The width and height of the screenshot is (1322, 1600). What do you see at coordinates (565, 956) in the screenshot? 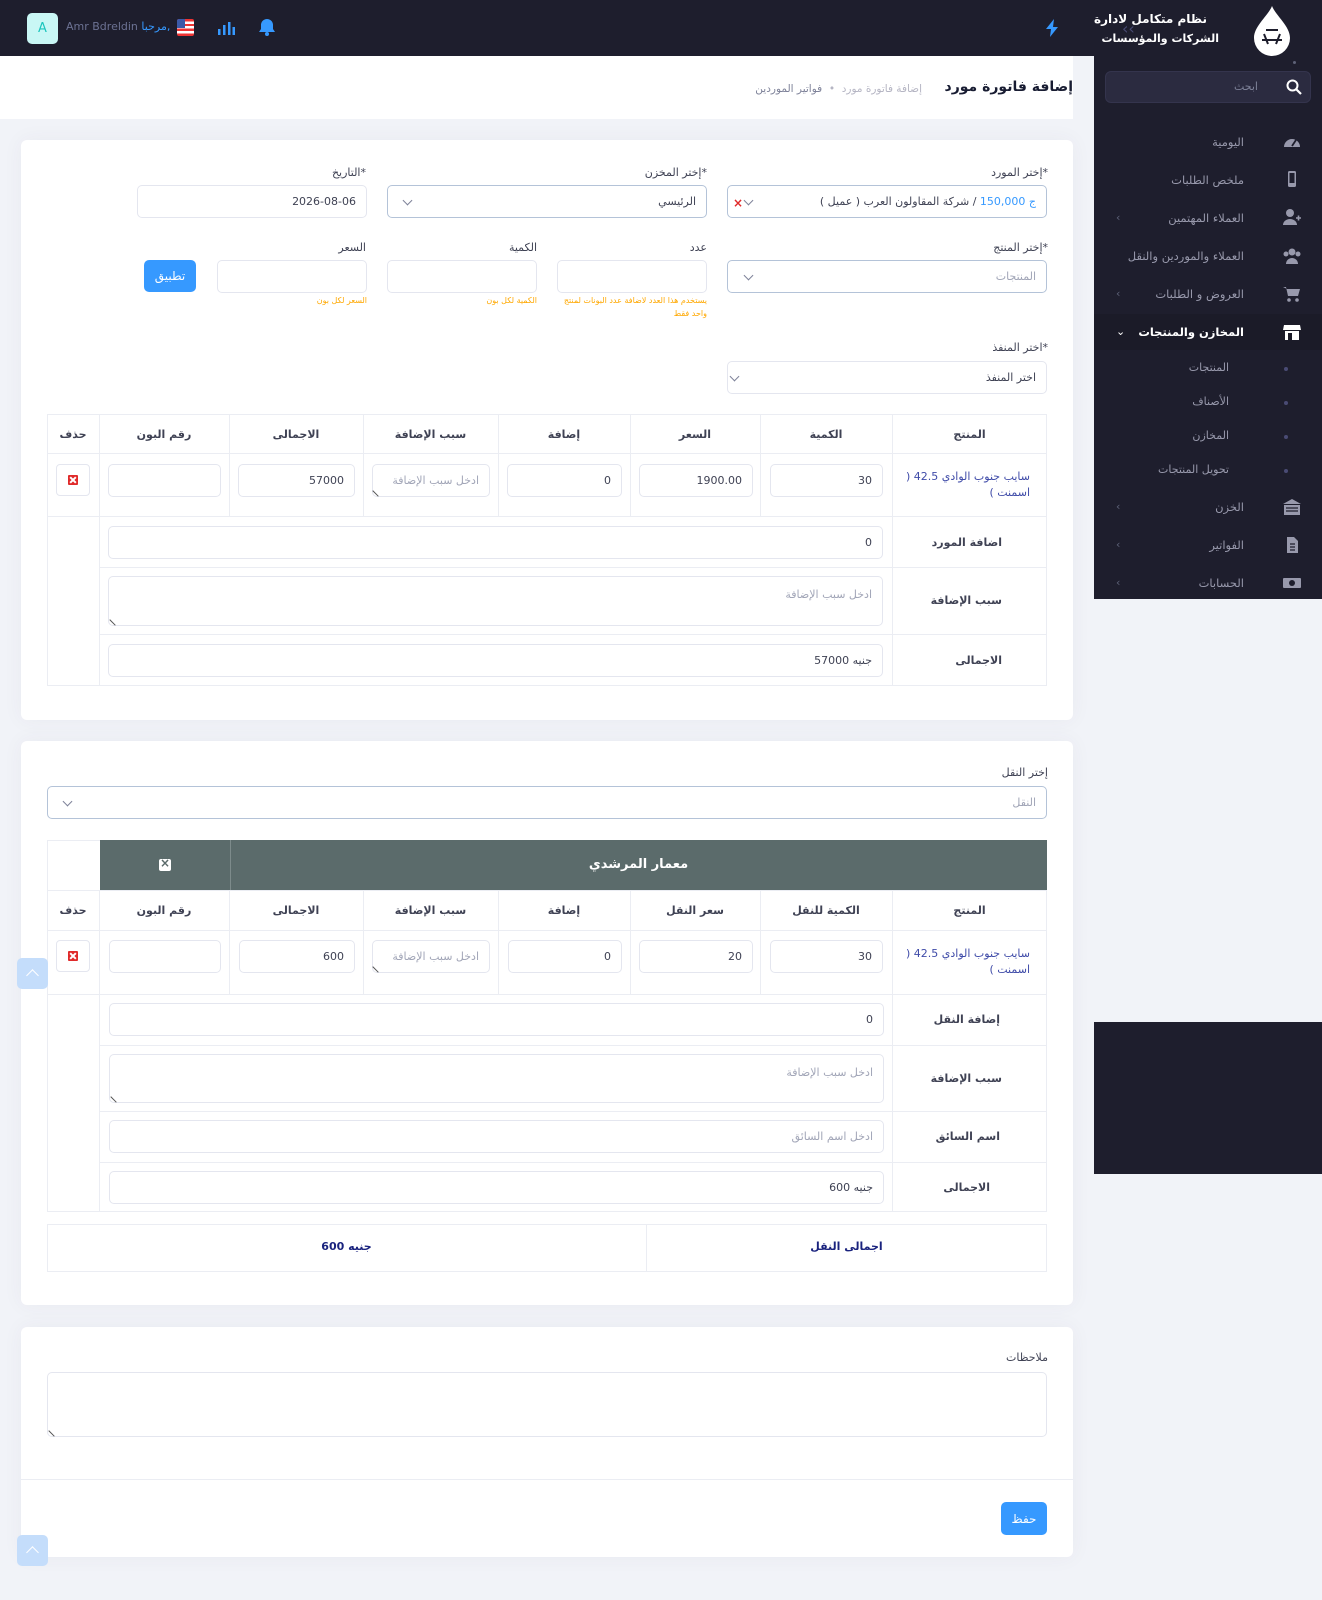
I see `transport-addition-input: 0` at bounding box center [565, 956].